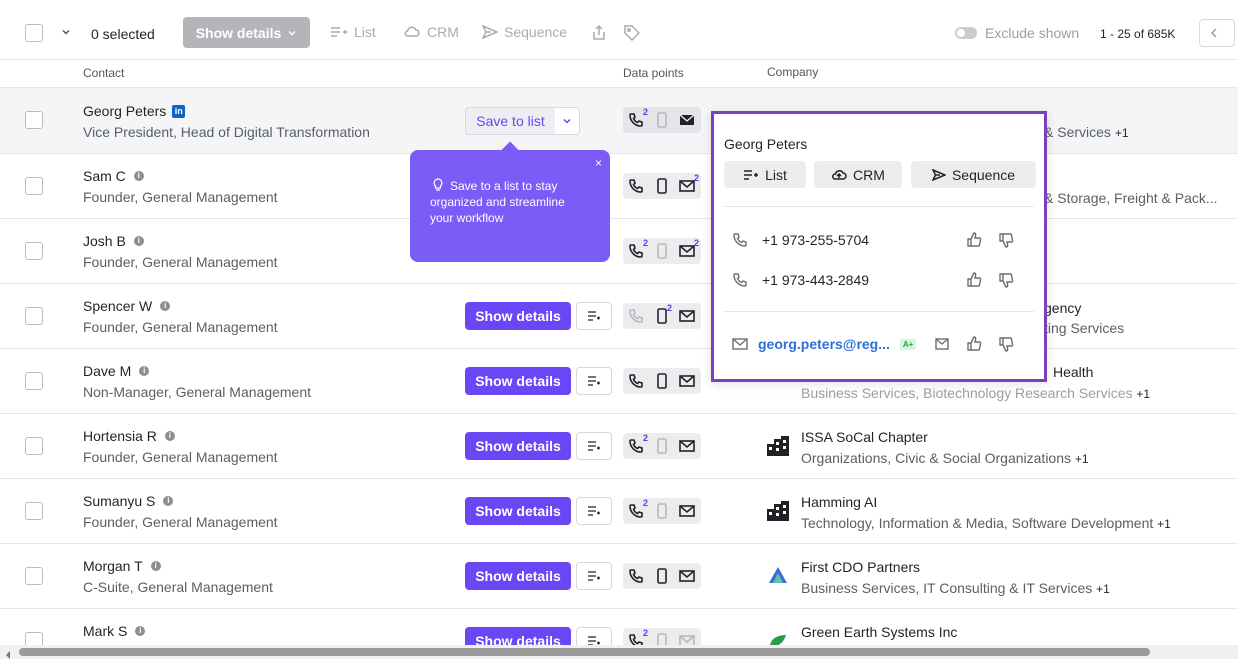 The height and width of the screenshot is (667, 1238). What do you see at coordinates (353, 32) in the screenshot?
I see `toolbar-list-button: List` at bounding box center [353, 32].